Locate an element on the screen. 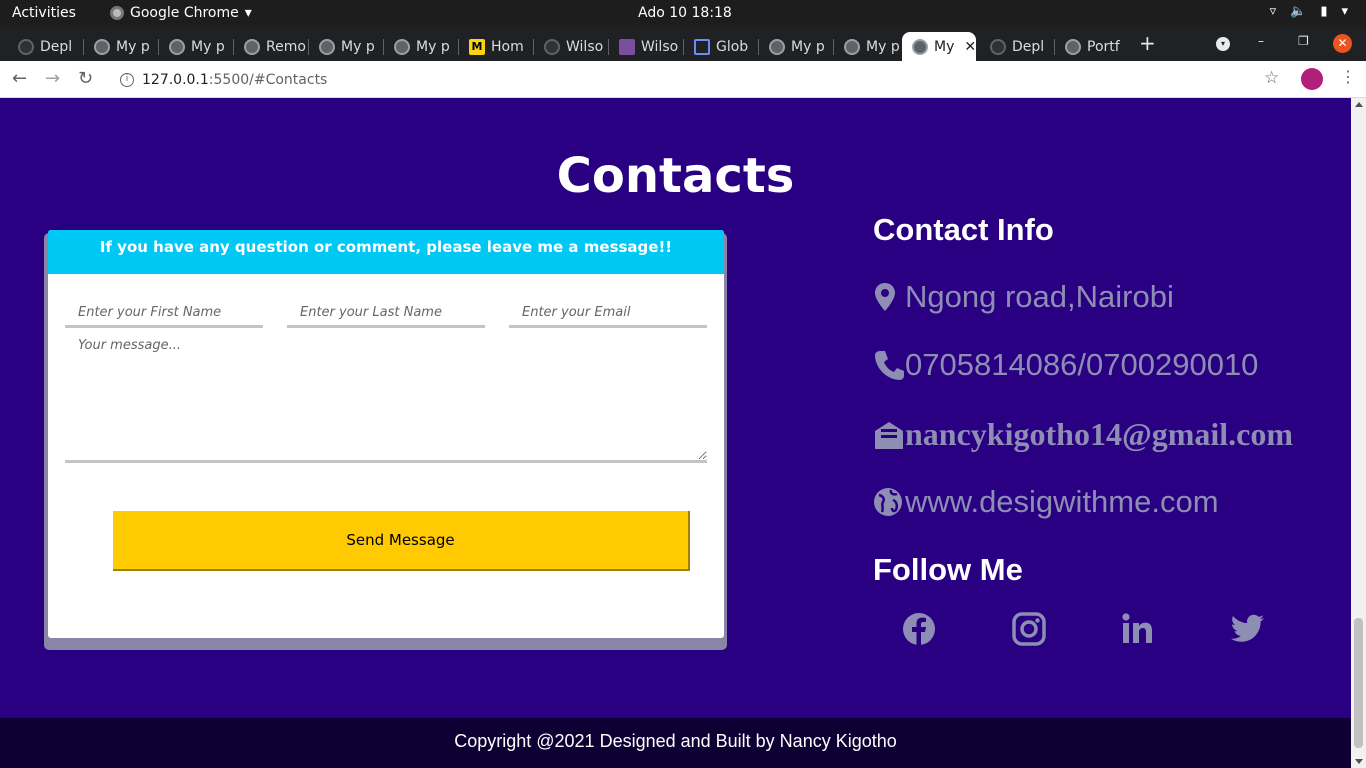  info-icon: i is located at coordinates (127, 79).